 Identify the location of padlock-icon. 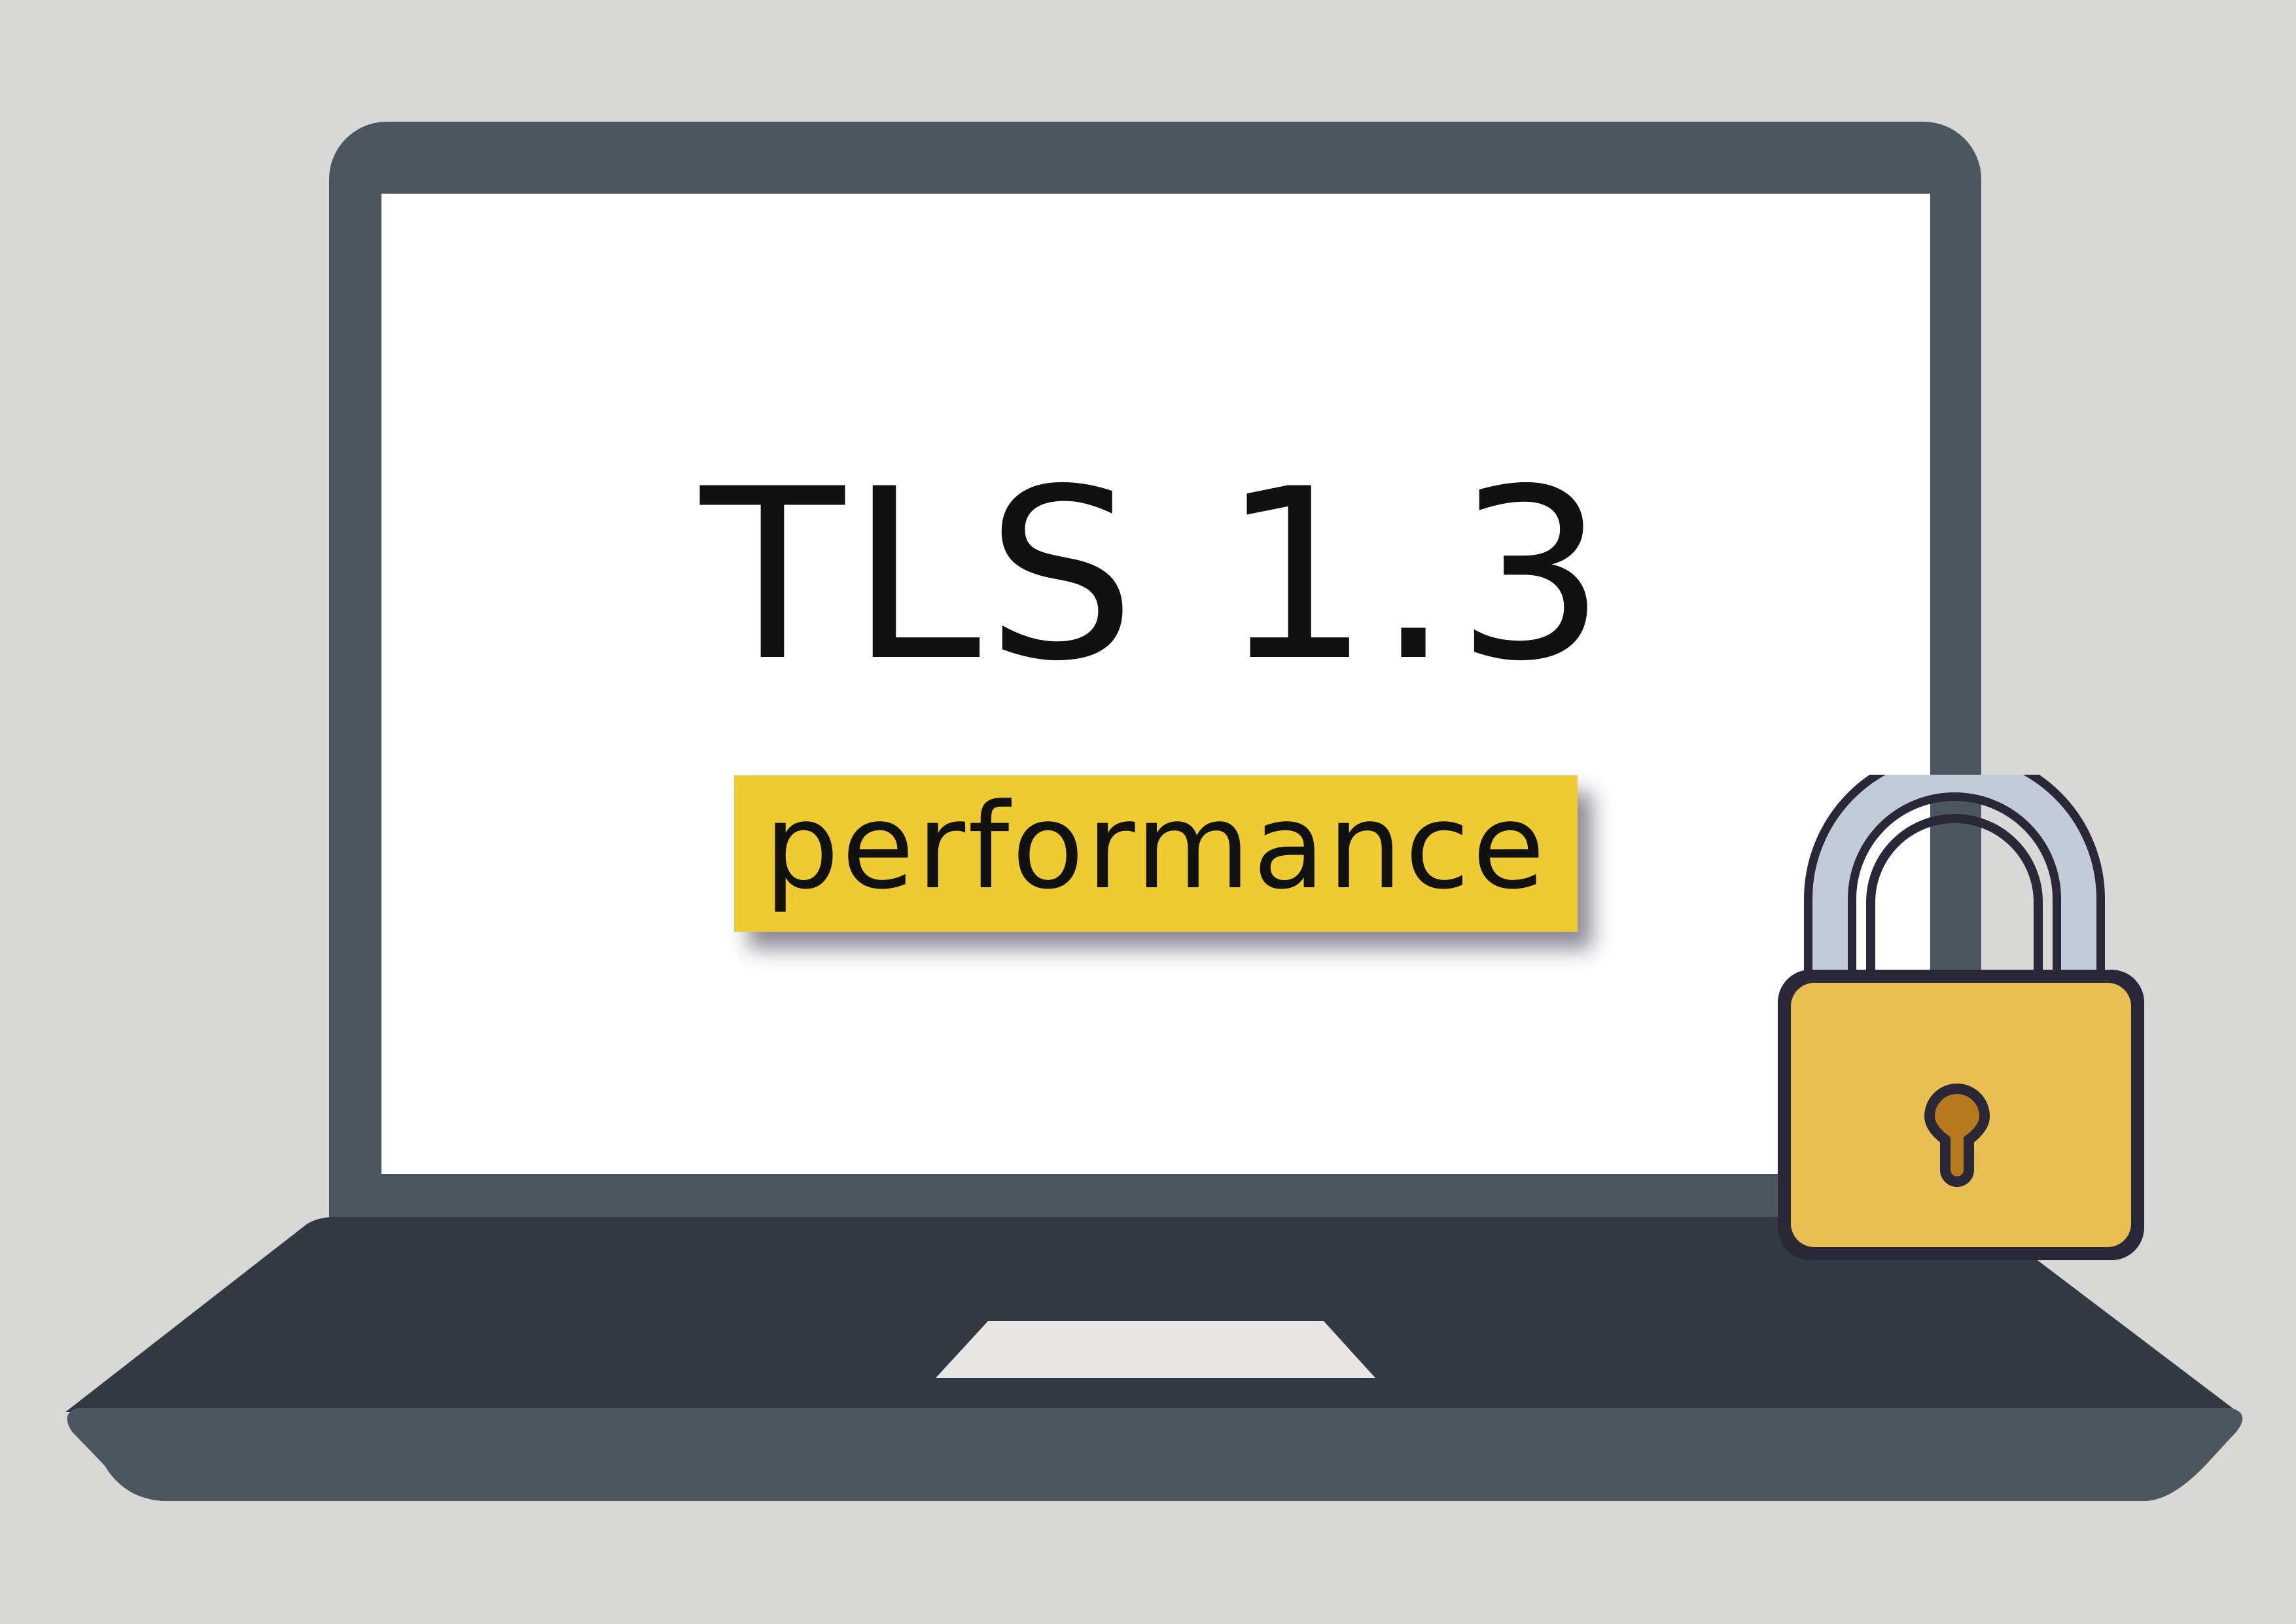
(1961, 1017).